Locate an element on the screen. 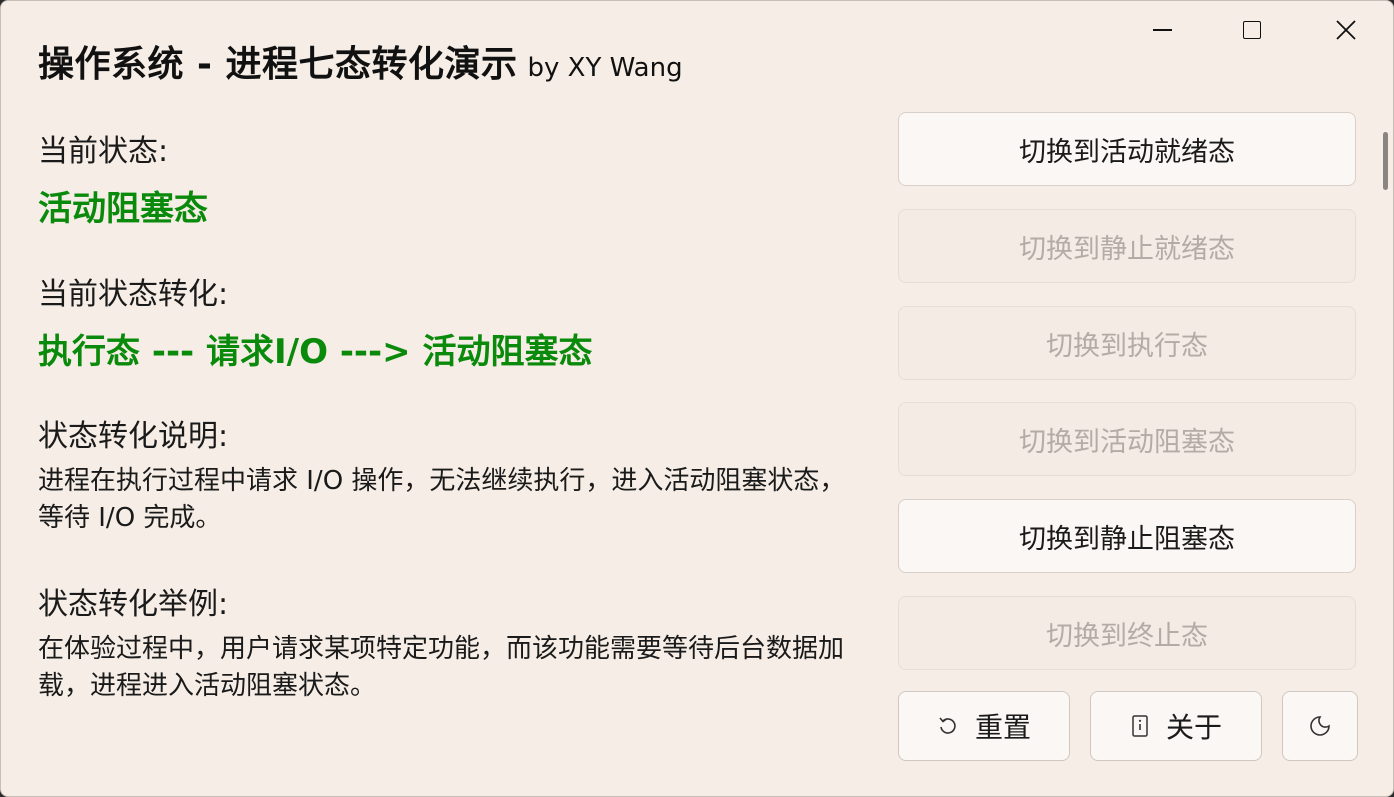  close-icon is located at coordinates (1346, 30).